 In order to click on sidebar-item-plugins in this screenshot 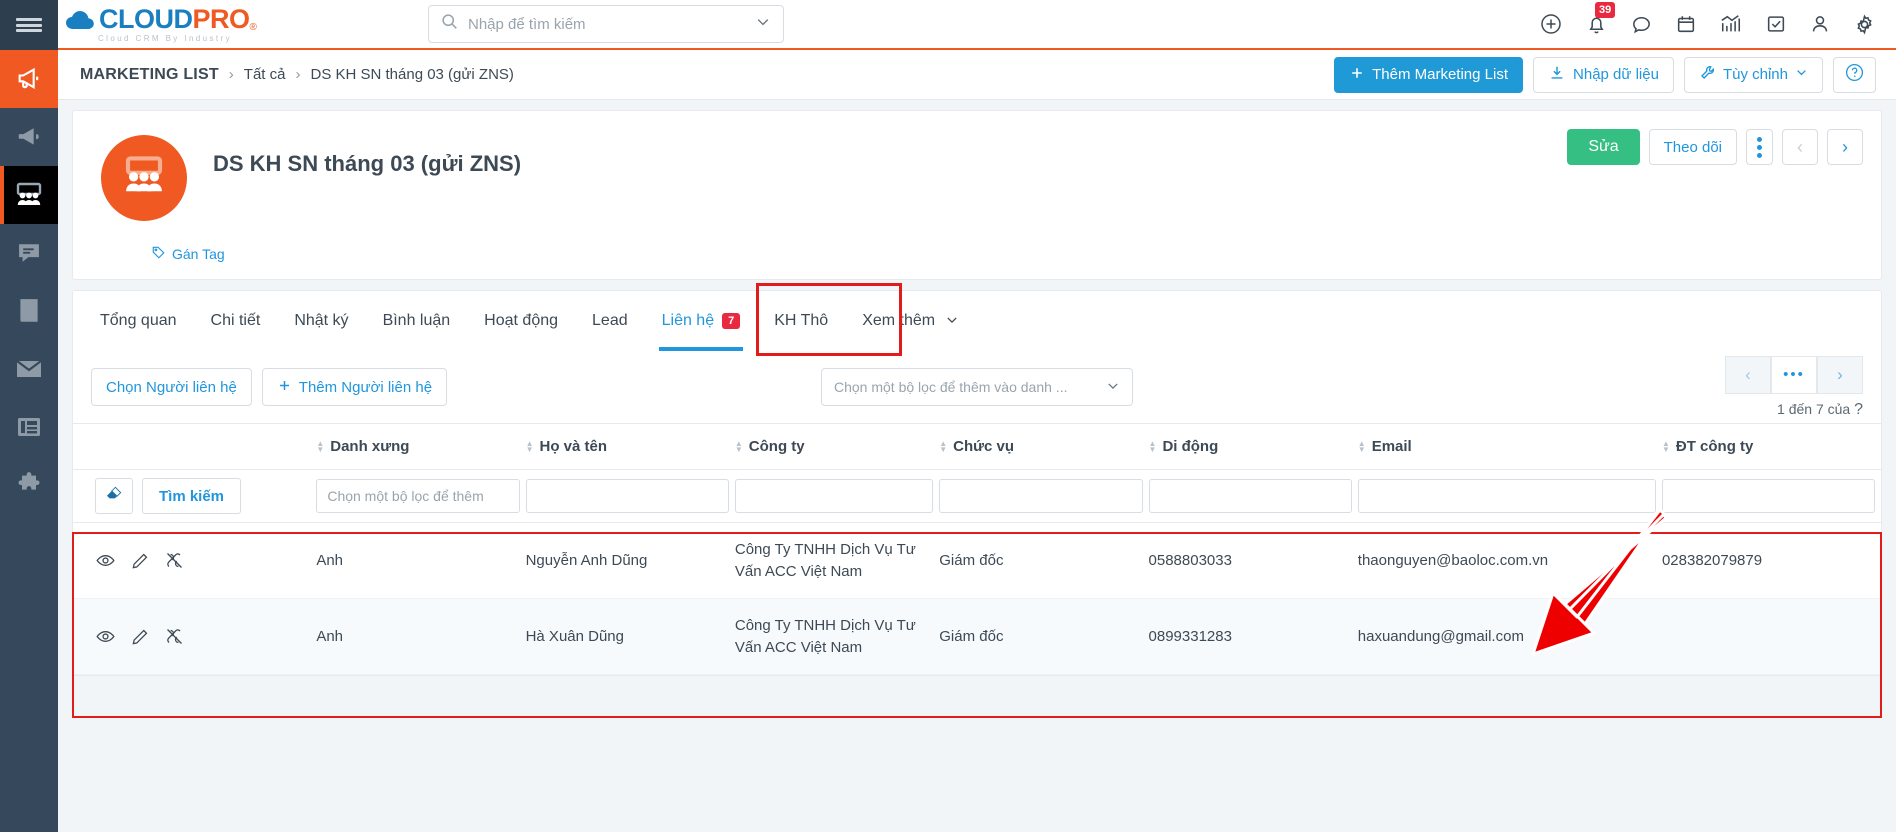, I will do `click(29, 485)`.